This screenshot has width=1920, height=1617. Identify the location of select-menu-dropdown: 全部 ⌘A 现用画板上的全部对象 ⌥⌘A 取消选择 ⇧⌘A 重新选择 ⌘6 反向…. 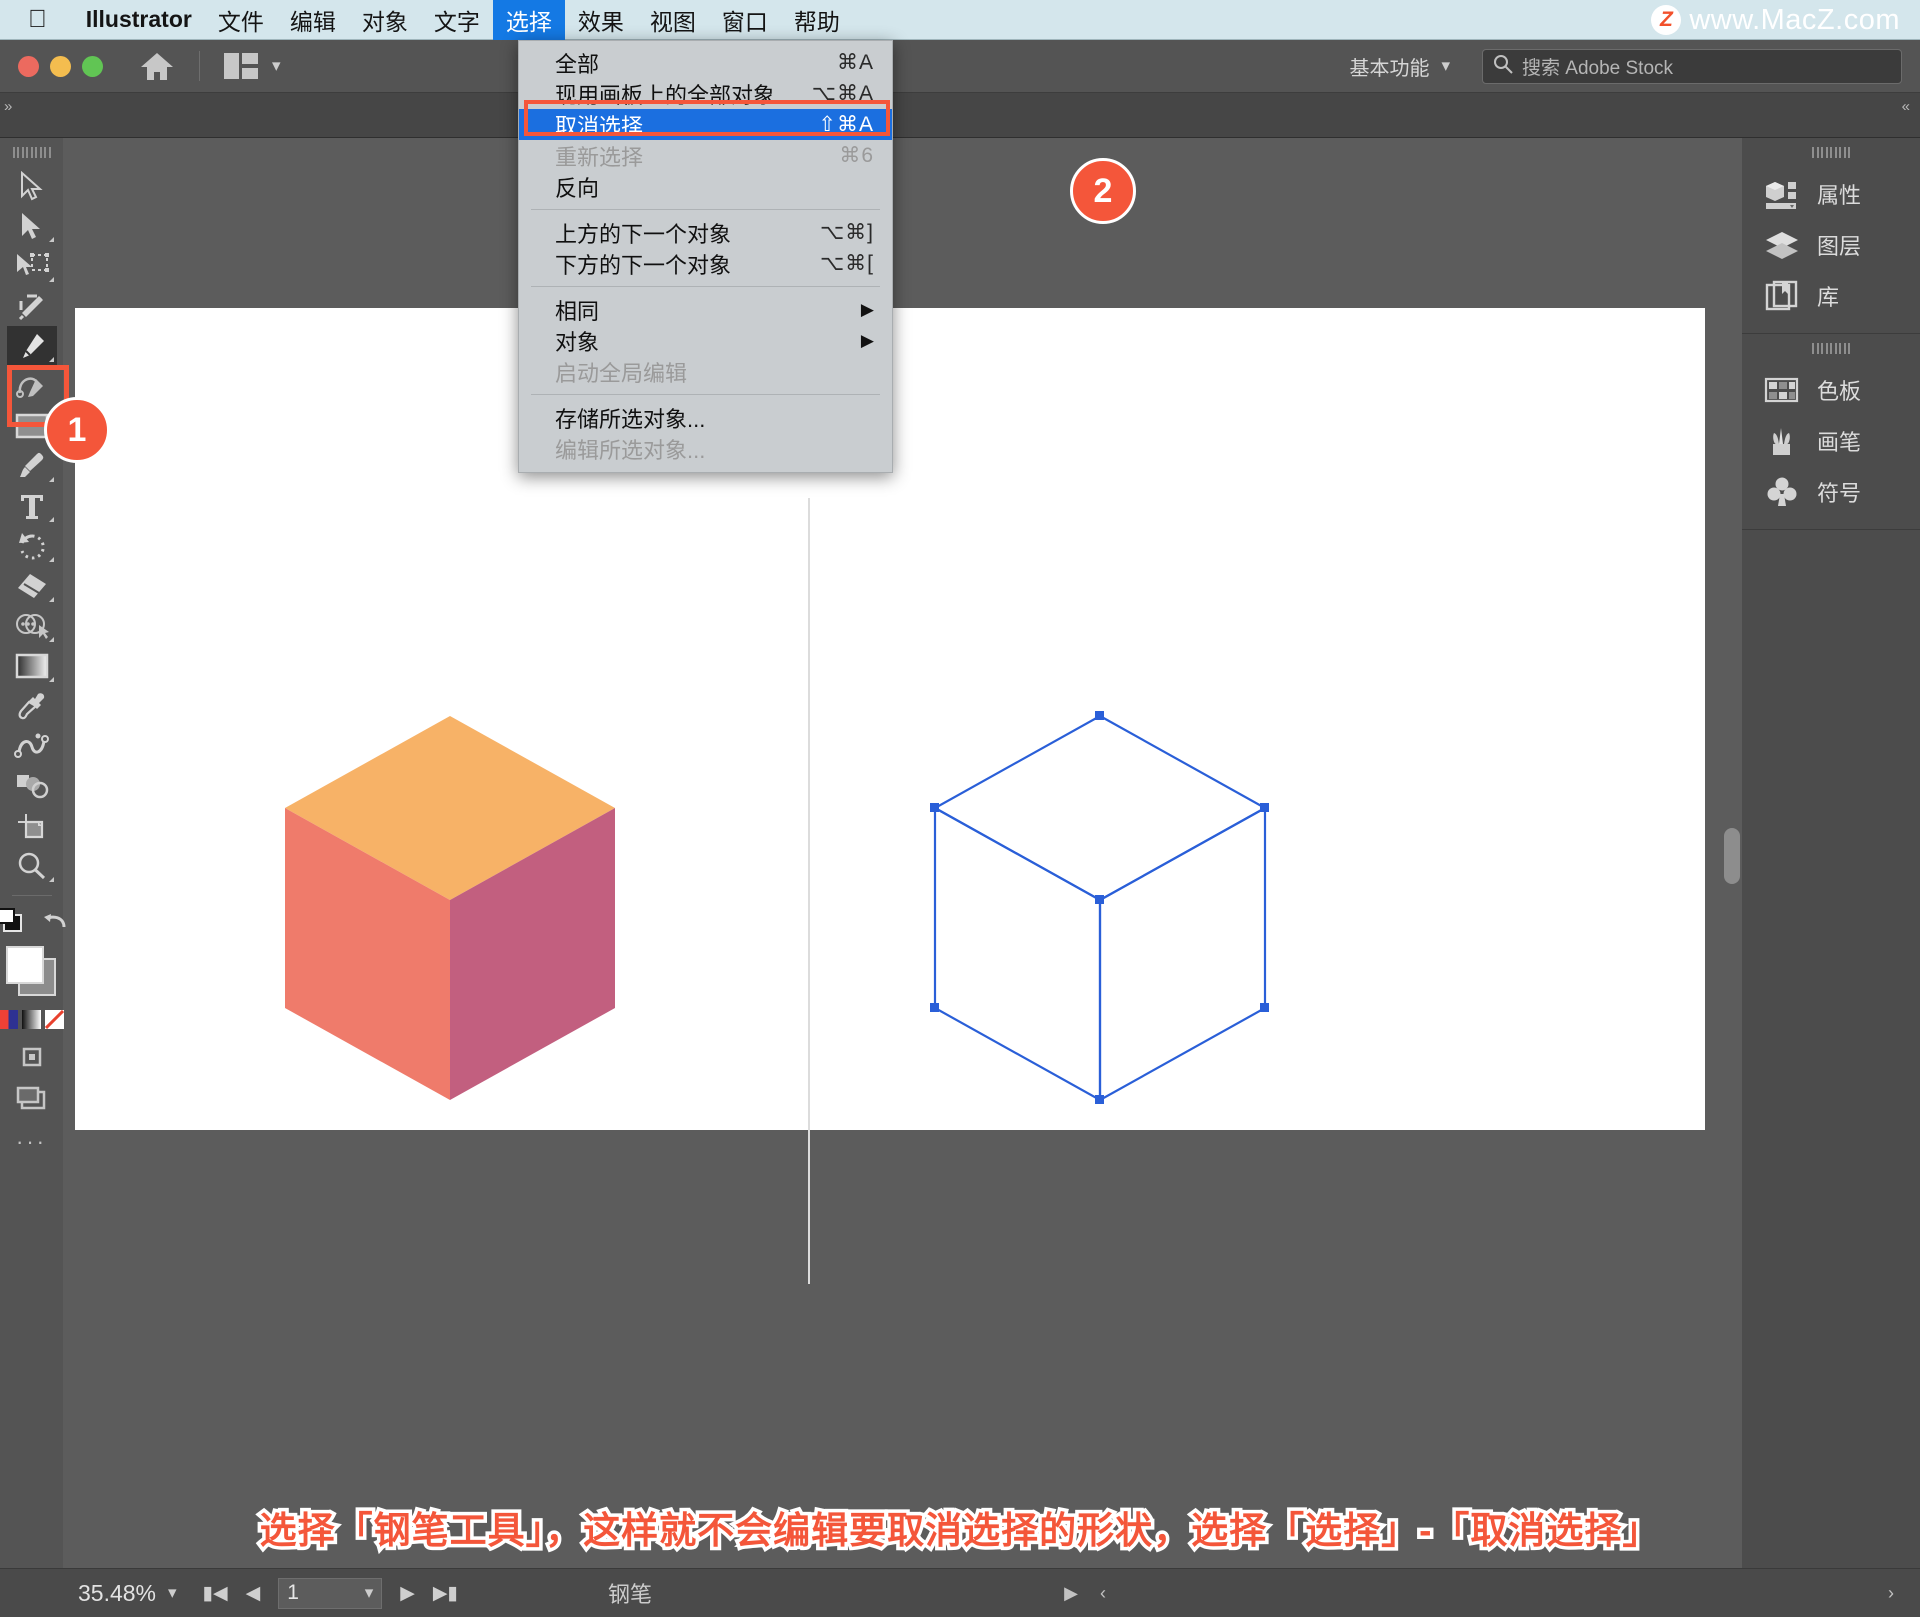
(705, 256).